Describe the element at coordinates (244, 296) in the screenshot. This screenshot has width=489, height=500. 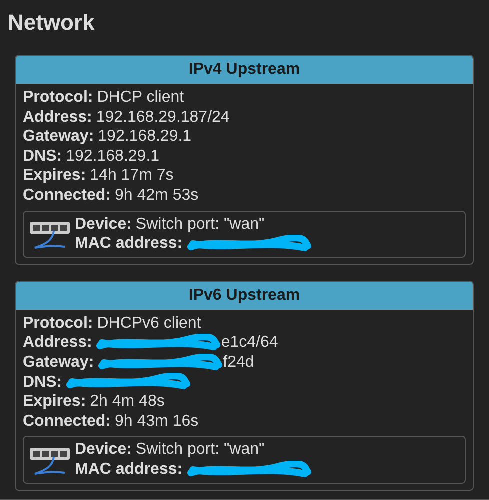
I see `panel-header: IPv6 Upstream` at that location.